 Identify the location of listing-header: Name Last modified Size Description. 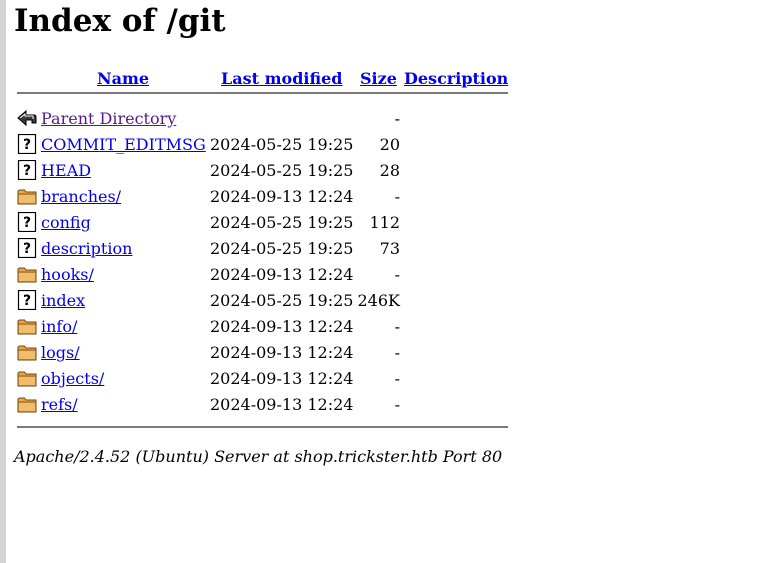
(262, 78).